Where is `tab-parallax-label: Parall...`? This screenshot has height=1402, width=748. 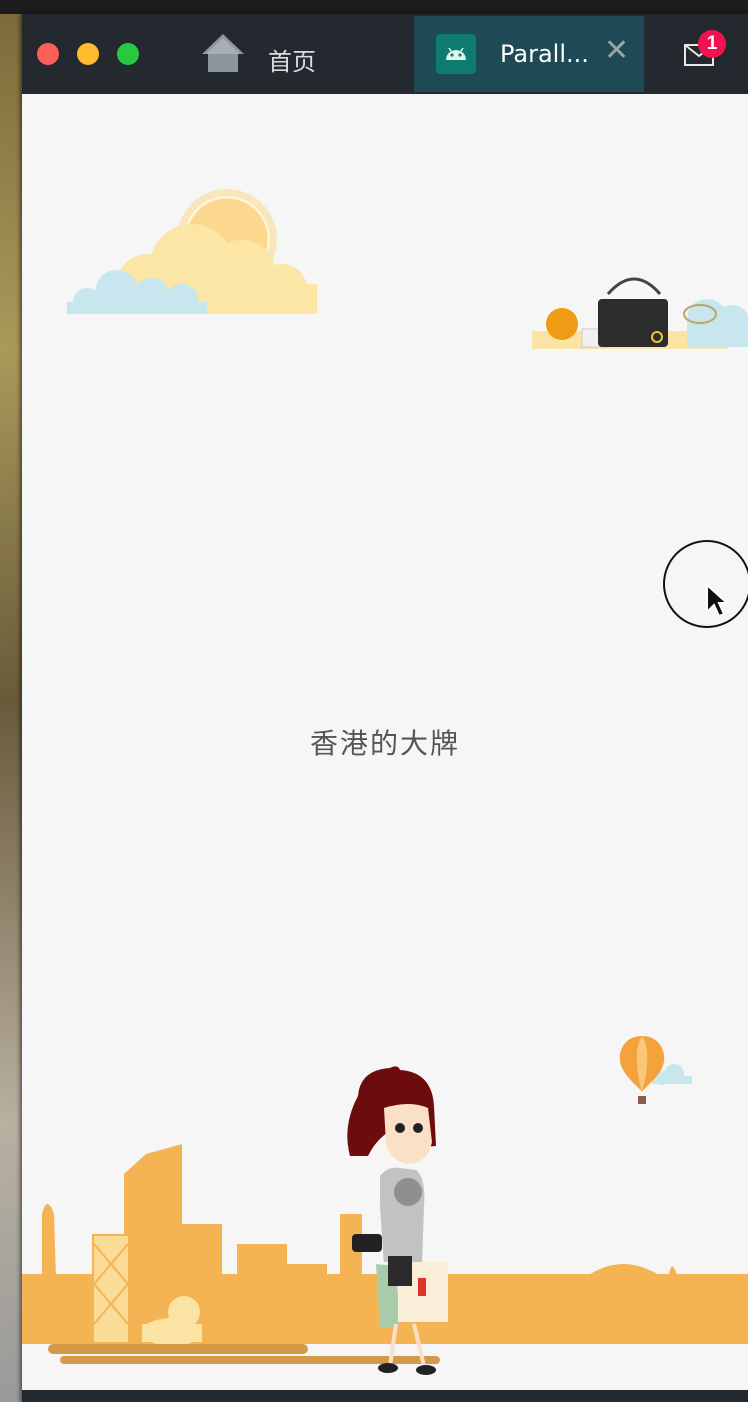
tab-parallax-label: Parall... is located at coordinates (544, 54).